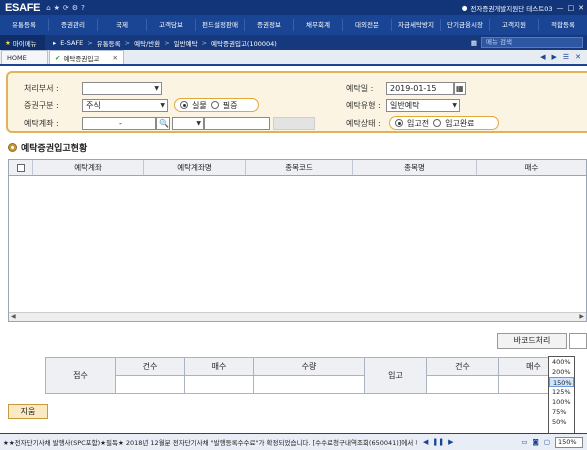  I want to click on clear-button: 지움, so click(28, 411).